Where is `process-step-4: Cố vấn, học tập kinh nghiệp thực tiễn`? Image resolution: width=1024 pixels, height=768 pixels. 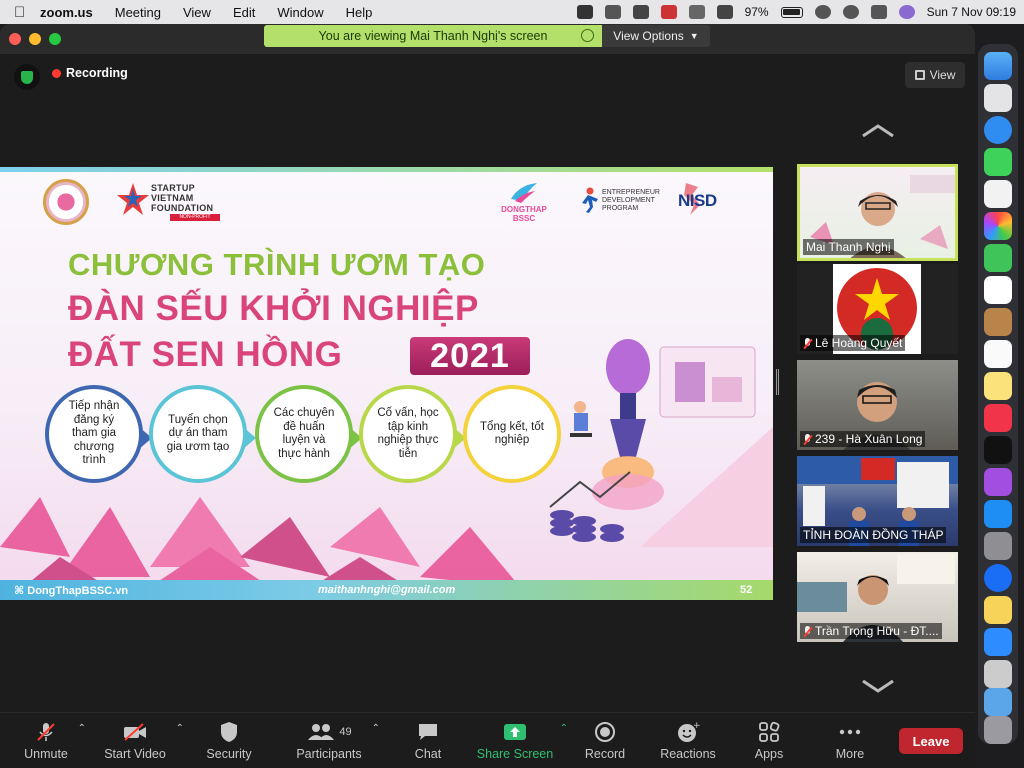 process-step-4: Cố vấn, học tập kinh nghiệp thực tiễn is located at coordinates (412, 434).